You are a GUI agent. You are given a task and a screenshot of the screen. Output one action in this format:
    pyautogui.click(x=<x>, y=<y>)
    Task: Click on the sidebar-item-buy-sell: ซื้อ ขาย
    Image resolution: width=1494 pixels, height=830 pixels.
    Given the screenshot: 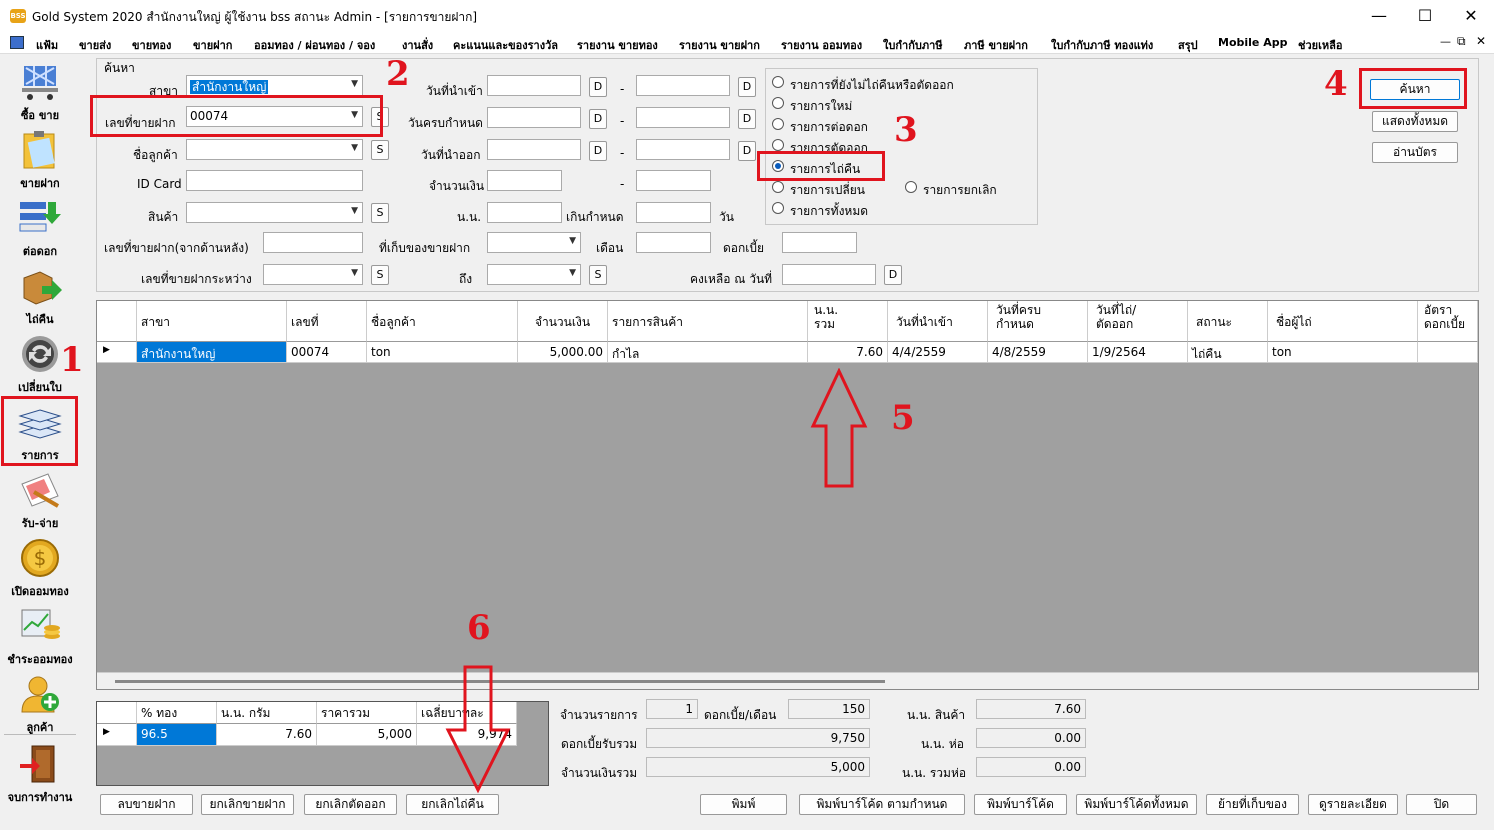 What is the action you would take?
    pyautogui.click(x=40, y=91)
    